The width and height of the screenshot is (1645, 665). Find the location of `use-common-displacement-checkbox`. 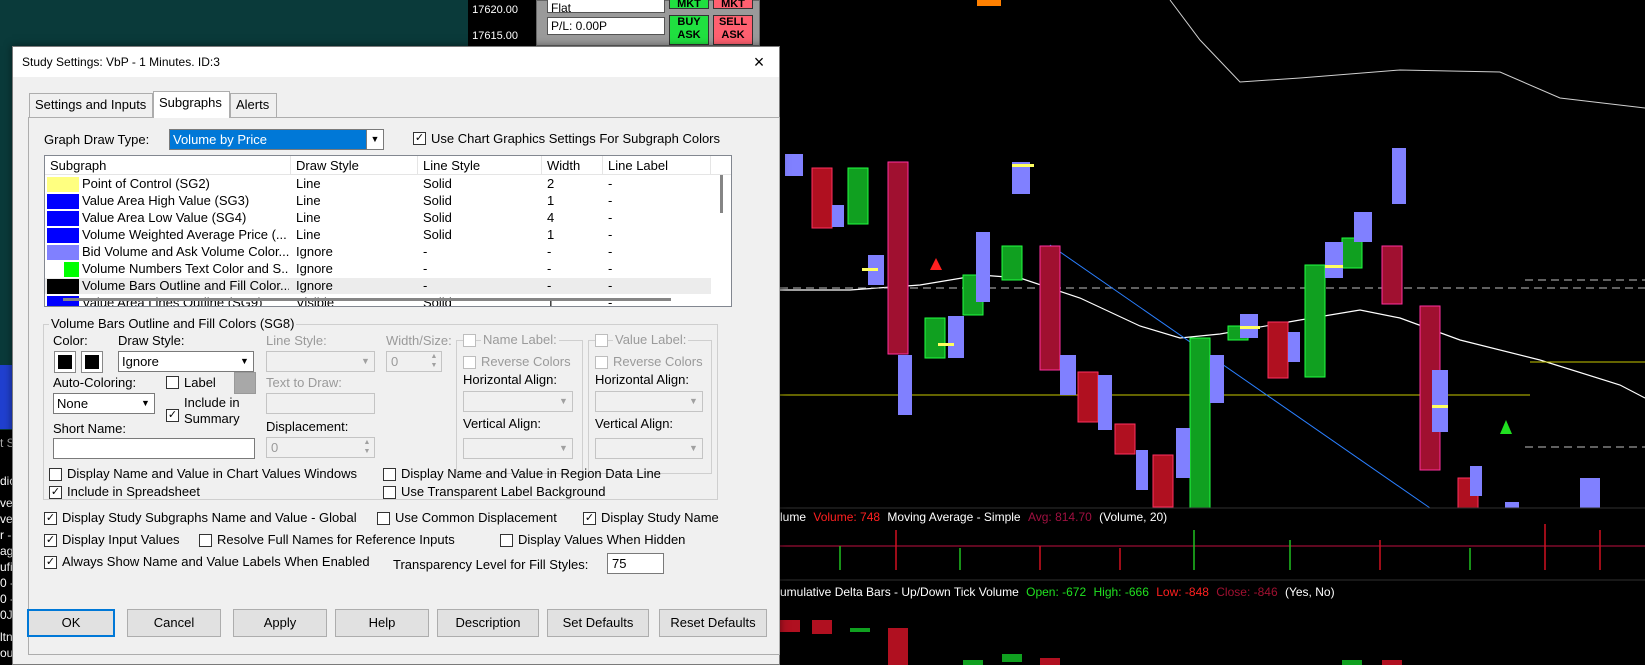

use-common-displacement-checkbox is located at coordinates (383, 518).